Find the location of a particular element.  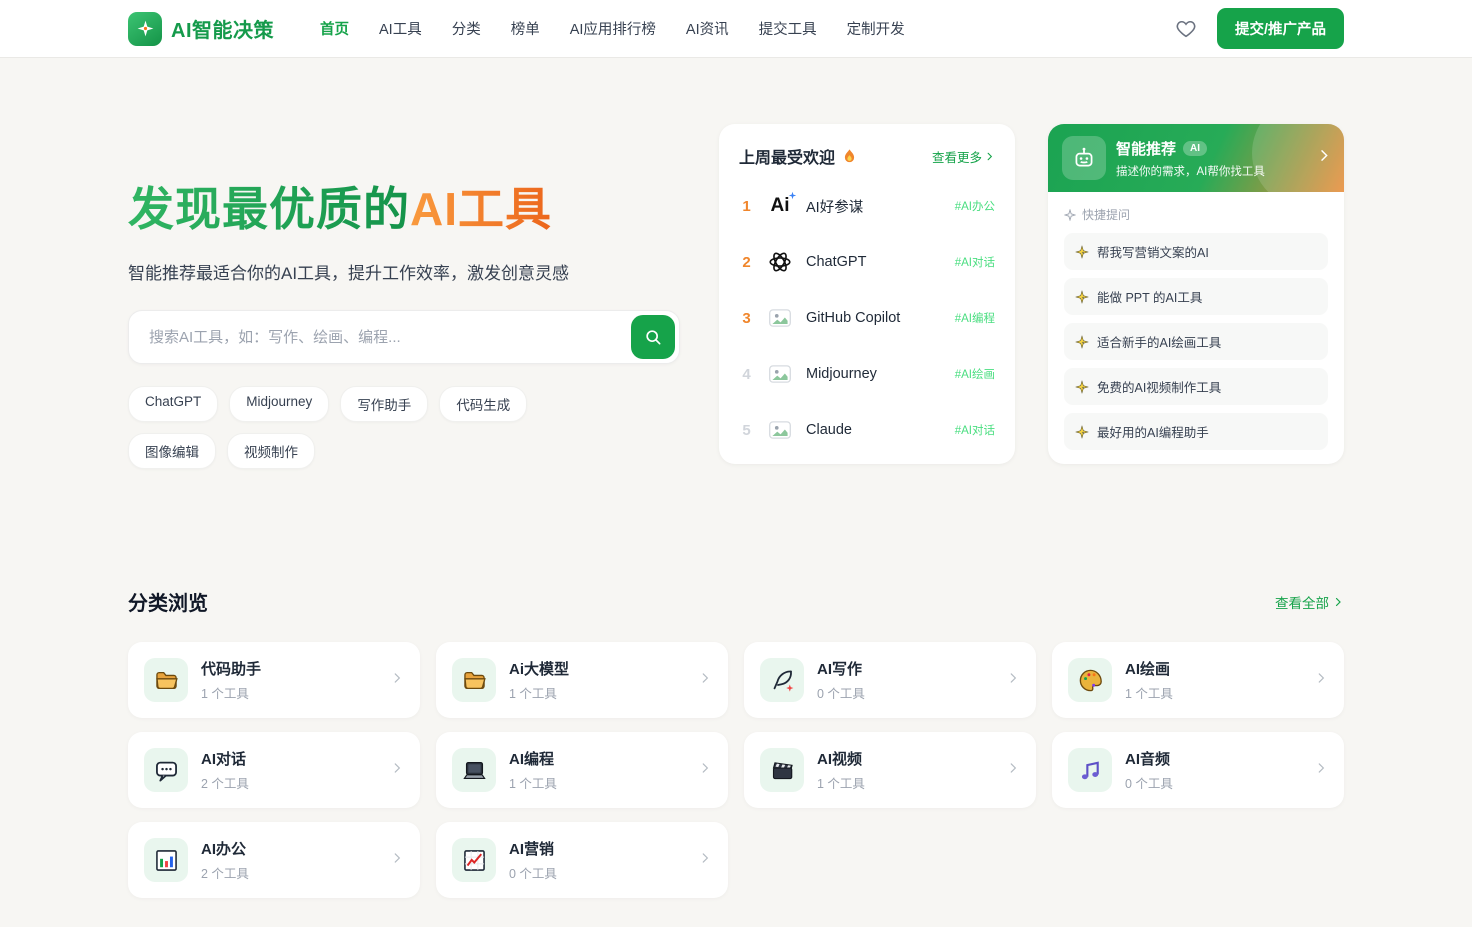

category-card-ai-office: AI办公 2 个工具 is located at coordinates (274, 860).